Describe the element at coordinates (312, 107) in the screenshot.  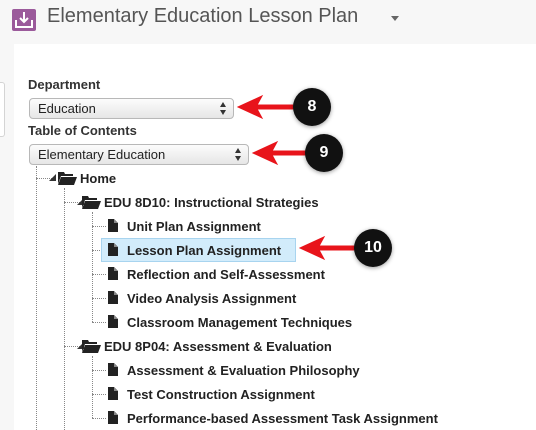
I see `callout-8: 8` at that location.